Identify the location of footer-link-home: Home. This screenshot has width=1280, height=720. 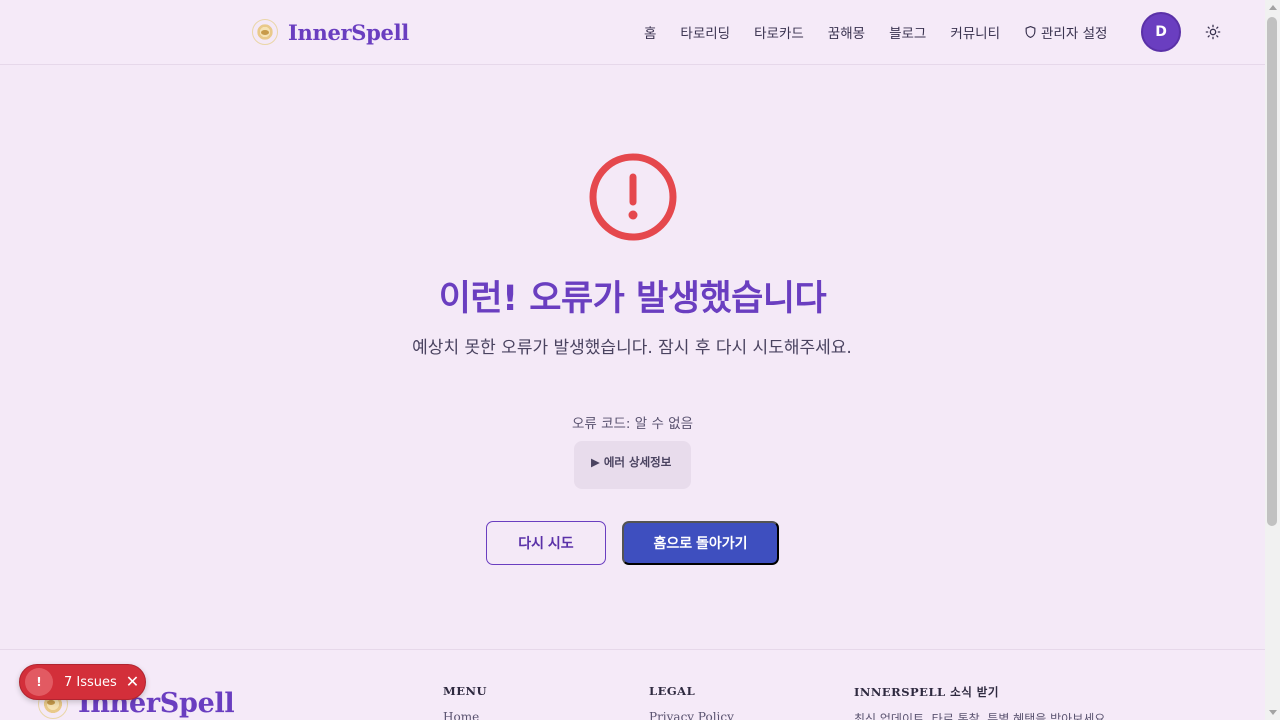
(461, 715).